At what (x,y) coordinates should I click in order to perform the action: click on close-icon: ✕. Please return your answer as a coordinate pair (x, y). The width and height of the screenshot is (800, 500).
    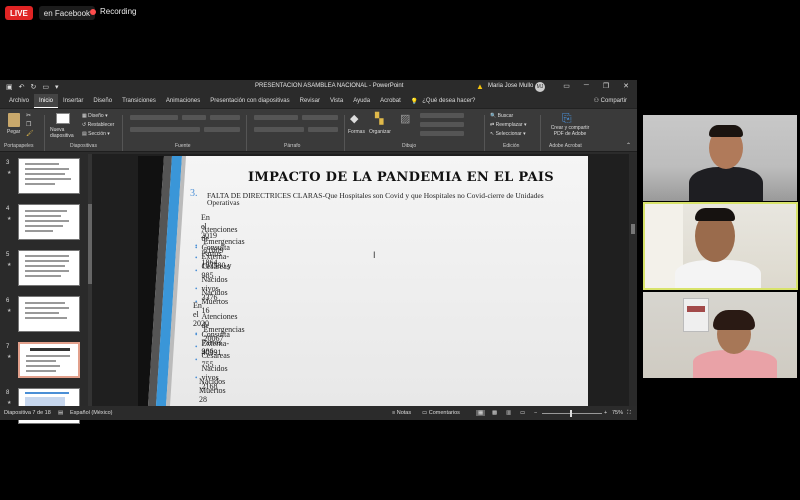
    Looking at the image, I should click on (626, 86).